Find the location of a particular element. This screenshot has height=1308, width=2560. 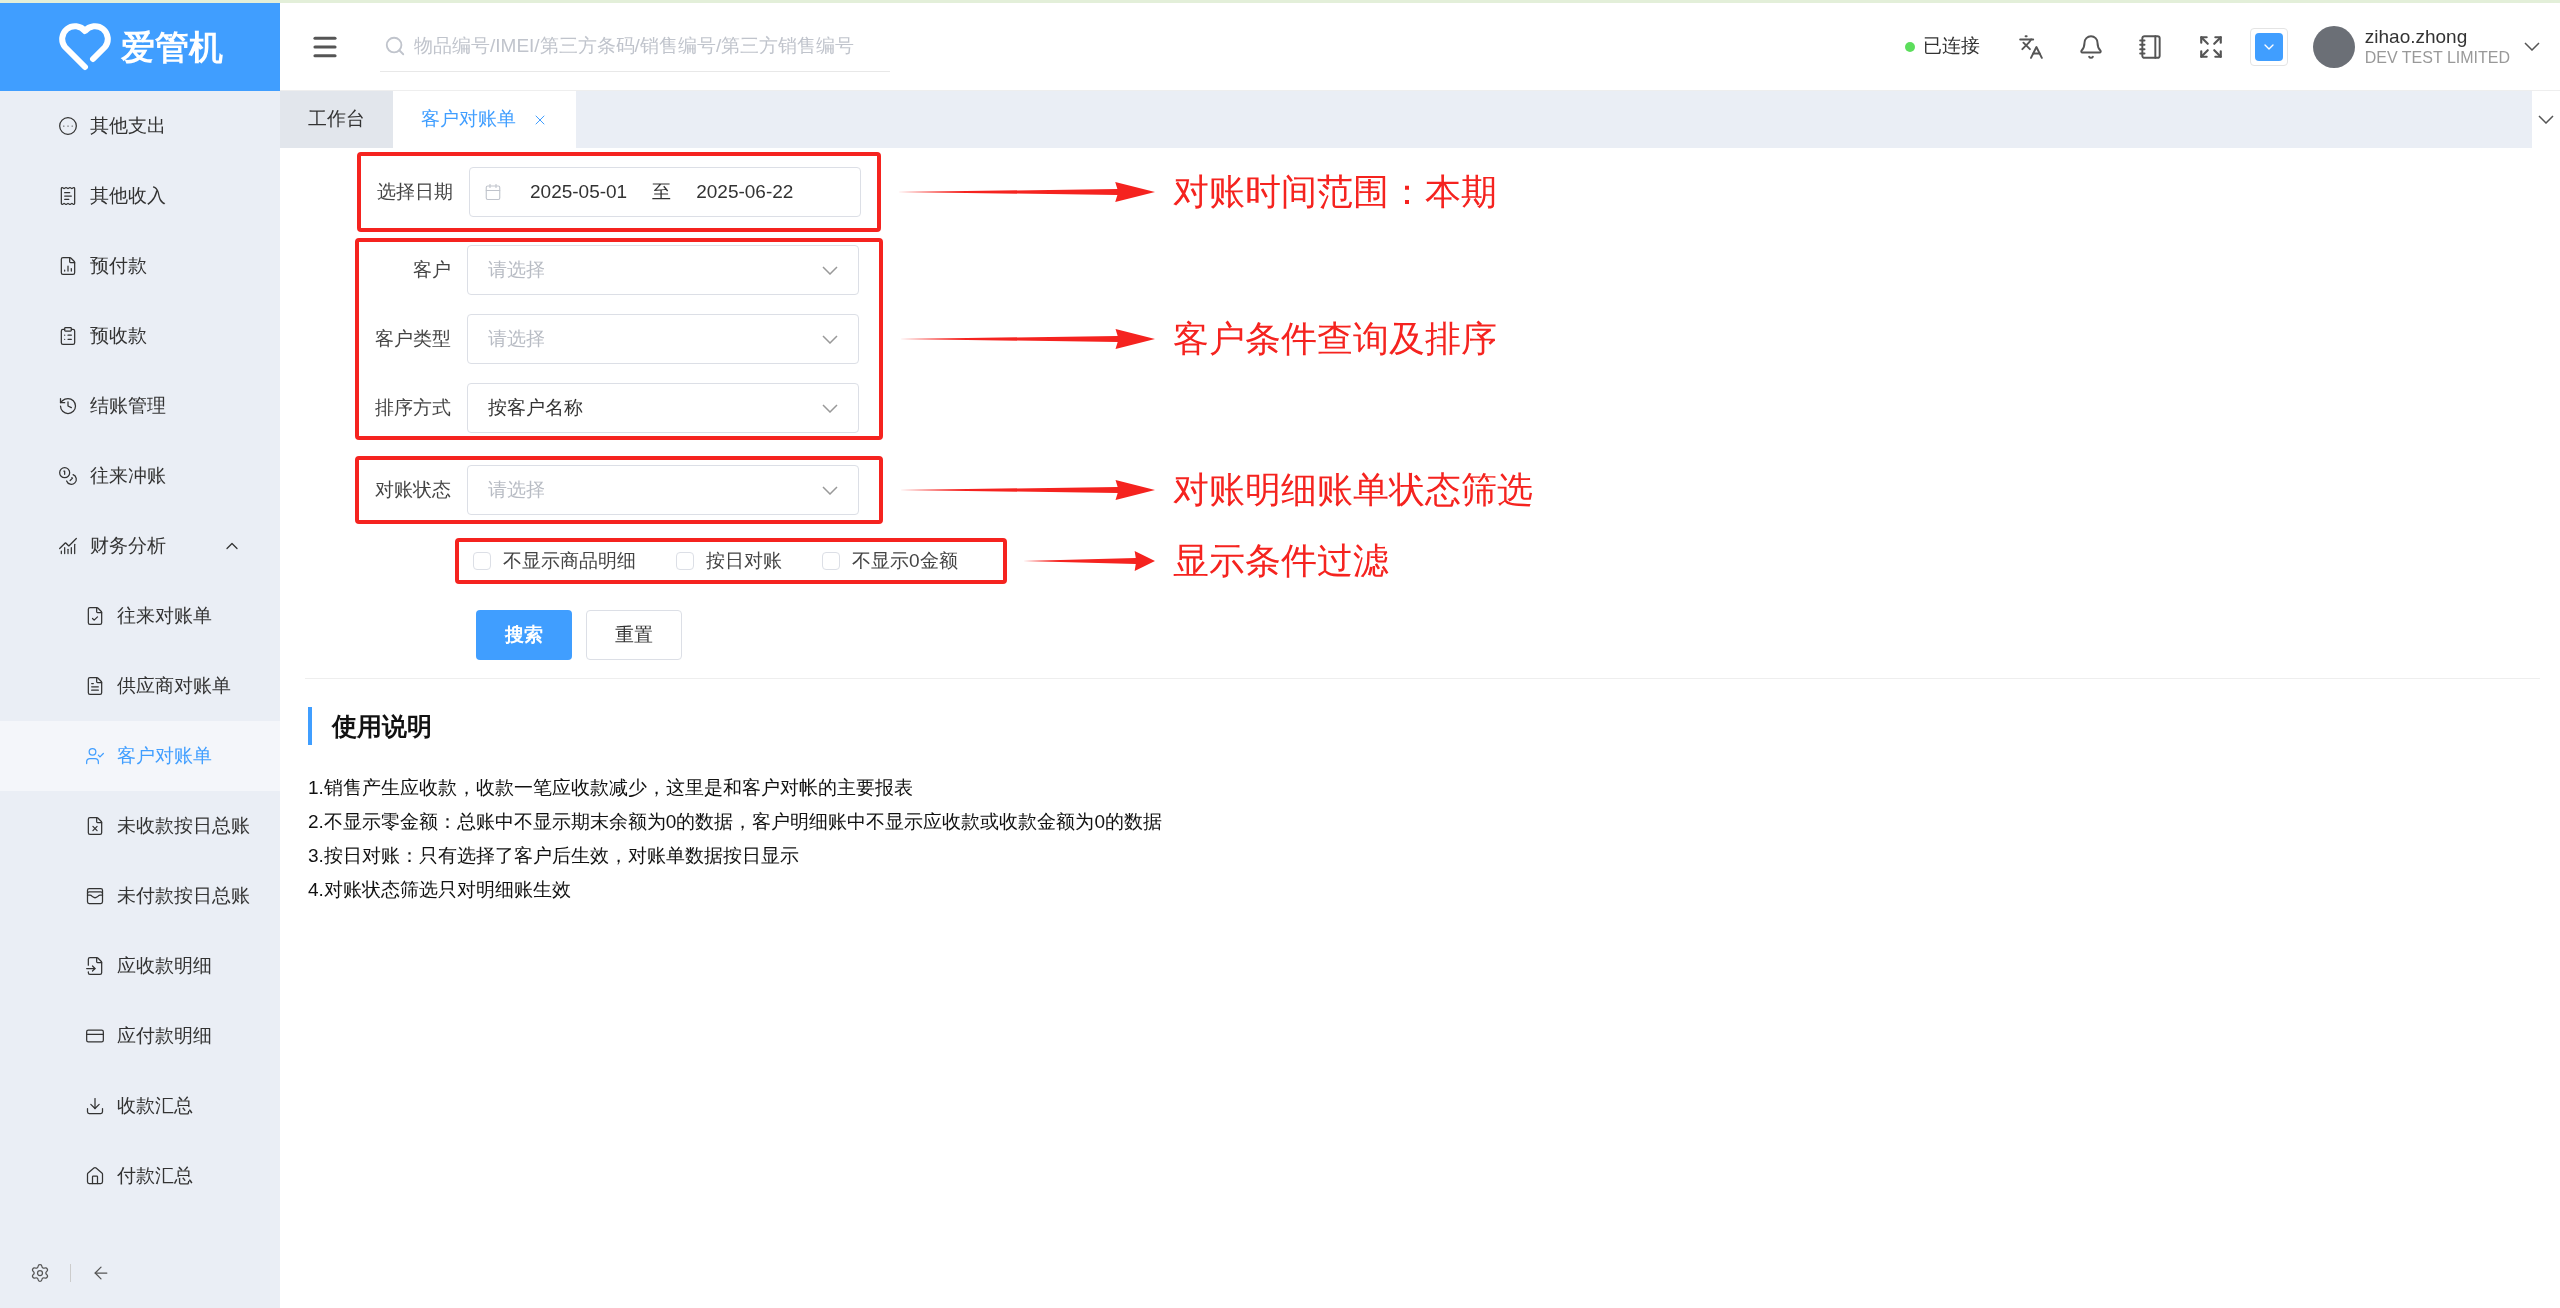

search-field: 物品编号/IMEI/第三方条码/销售编号/第三方销售编号 is located at coordinates (635, 46).